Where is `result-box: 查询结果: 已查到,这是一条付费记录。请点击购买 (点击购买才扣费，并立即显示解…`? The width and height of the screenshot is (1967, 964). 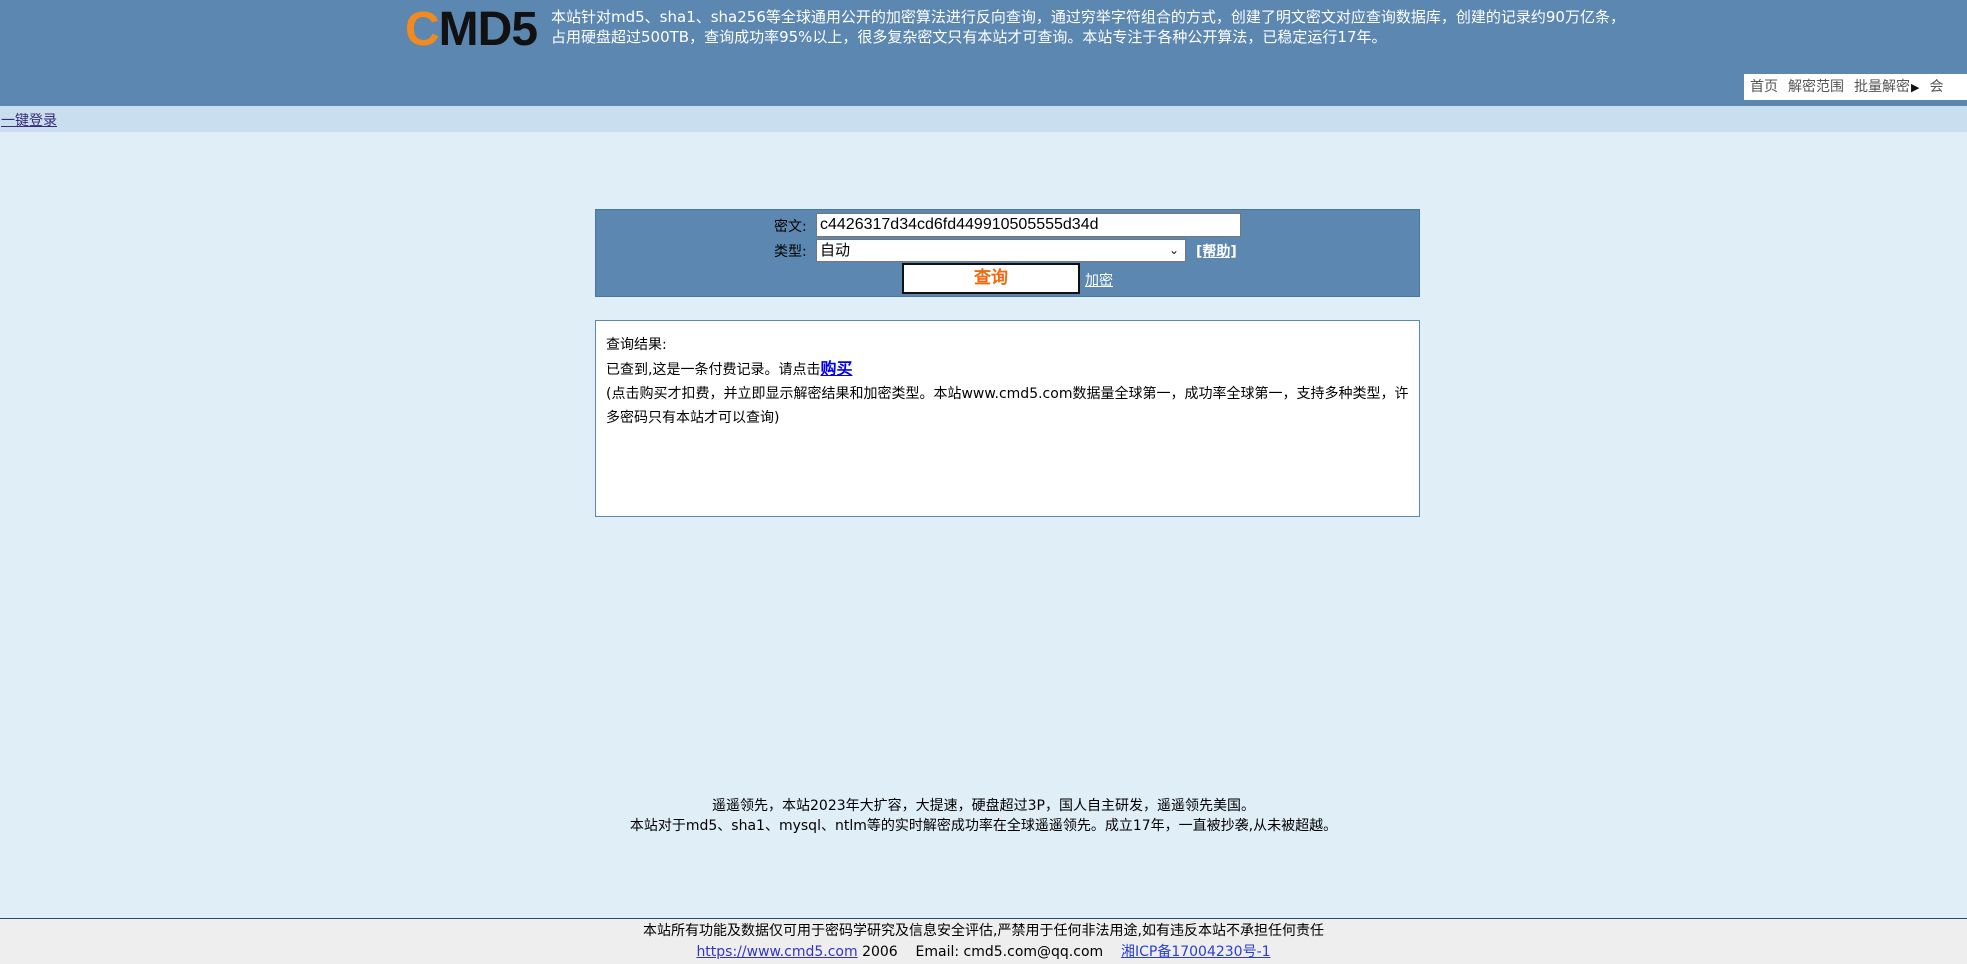 result-box: 查询结果: 已查到,这是一条付费记录。请点击购买 (点击购买才扣费，并立即显示解… is located at coordinates (1007, 418).